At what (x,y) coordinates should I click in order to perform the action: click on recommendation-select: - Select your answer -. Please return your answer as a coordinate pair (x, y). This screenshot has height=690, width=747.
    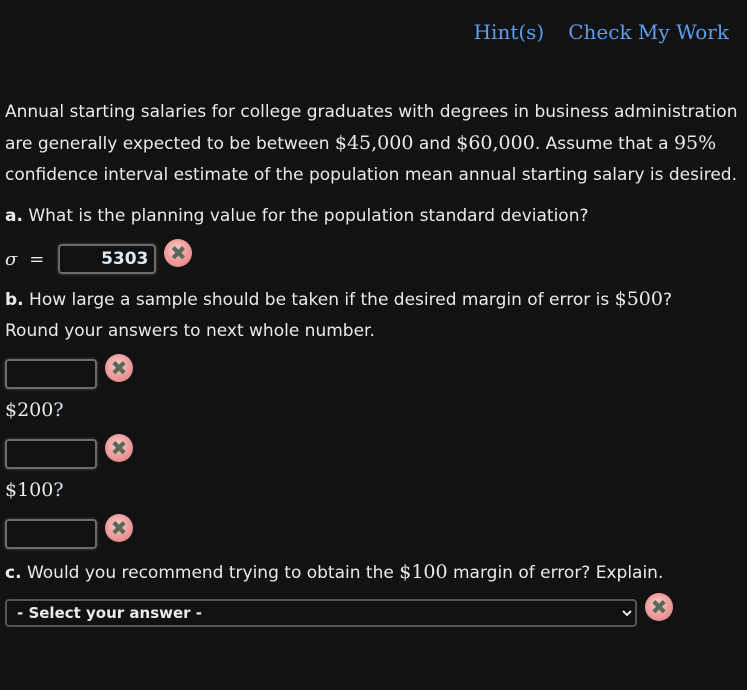
    Looking at the image, I should click on (321, 613).